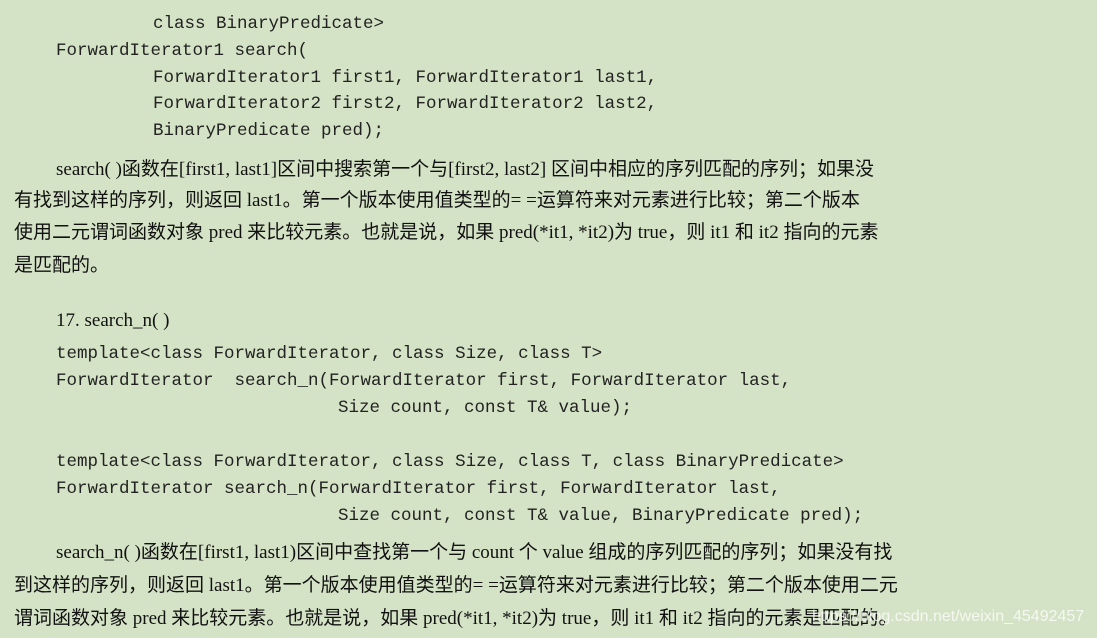 The height and width of the screenshot is (638, 1097). What do you see at coordinates (113, 320) in the screenshot?
I see `section-heading: 17. search_n( )` at bounding box center [113, 320].